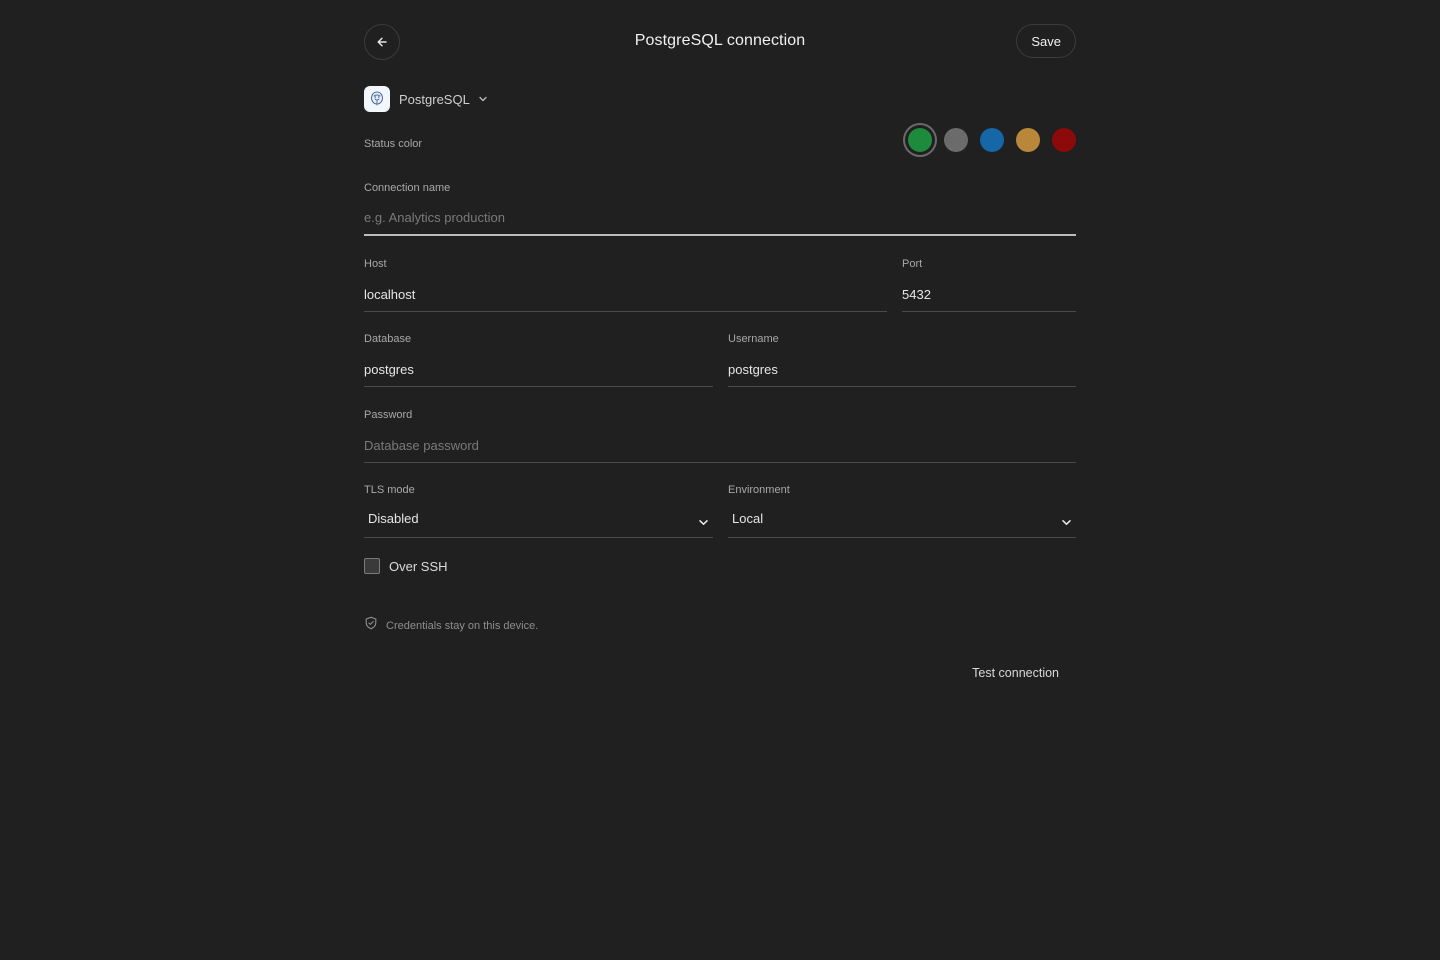 The image size is (1440, 960). I want to click on username-label: Username, so click(753, 339).